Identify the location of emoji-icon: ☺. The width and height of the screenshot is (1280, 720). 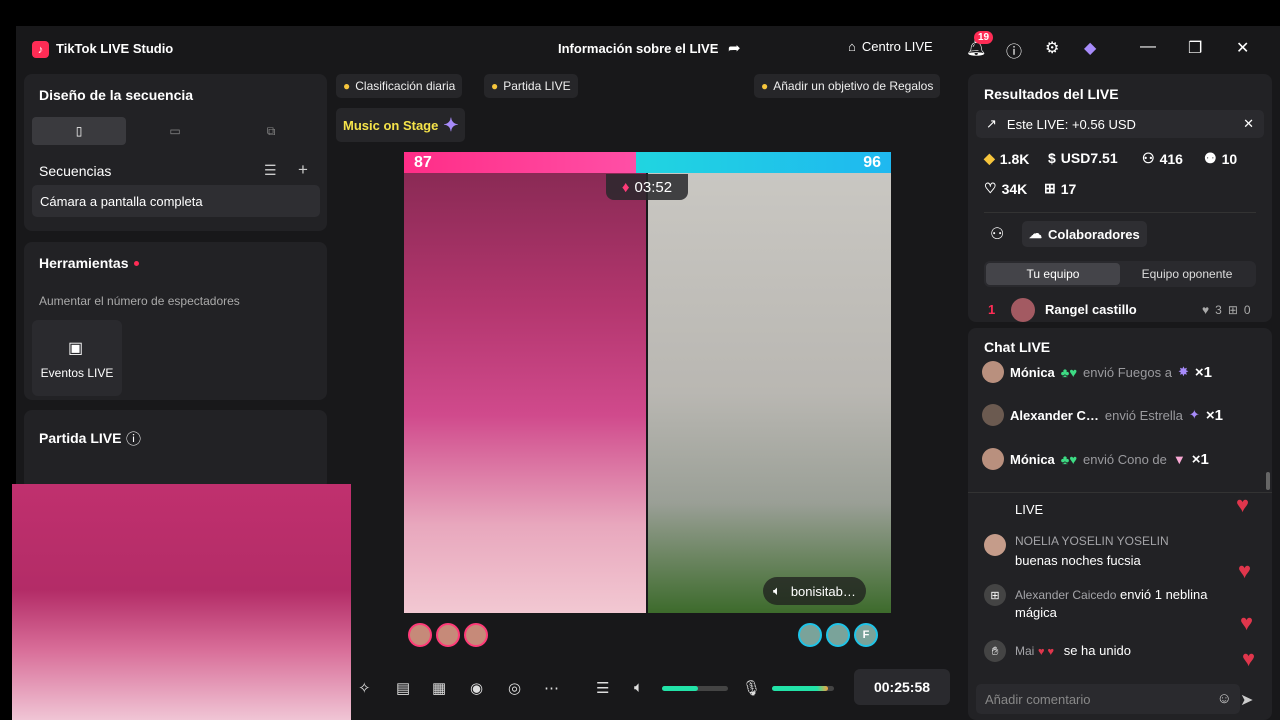
(1224, 698).